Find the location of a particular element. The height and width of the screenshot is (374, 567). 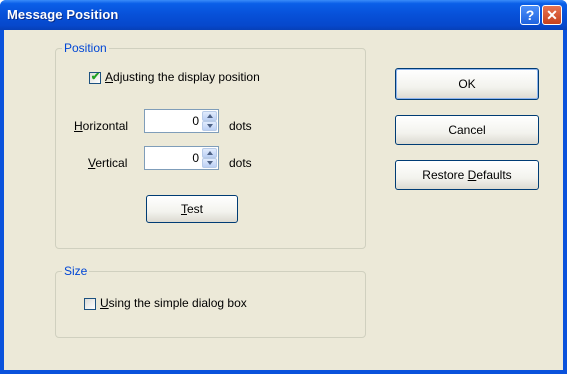

adjust-position-checkbox: ✔ is located at coordinates (95, 77).